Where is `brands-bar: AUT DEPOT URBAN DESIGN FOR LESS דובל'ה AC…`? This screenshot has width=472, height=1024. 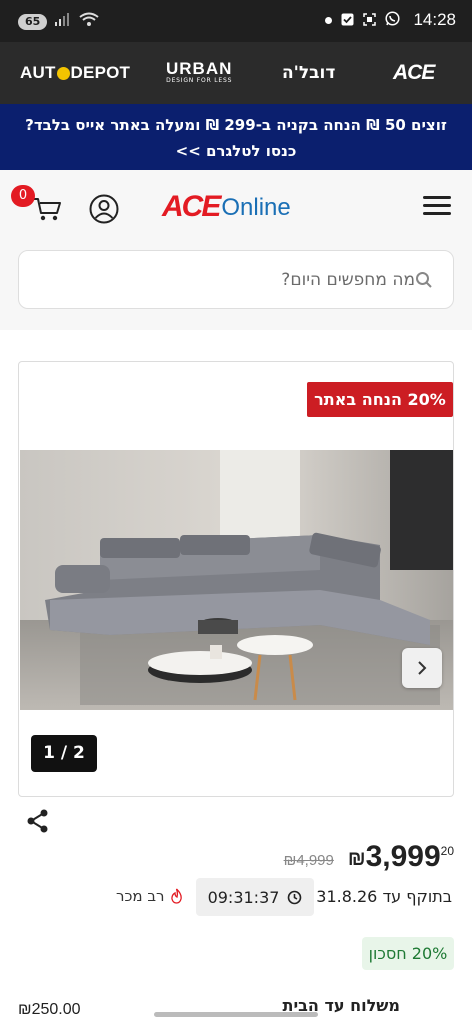 brands-bar: AUT DEPOT URBAN DESIGN FOR LESS דובל'ה AC… is located at coordinates (236, 73).